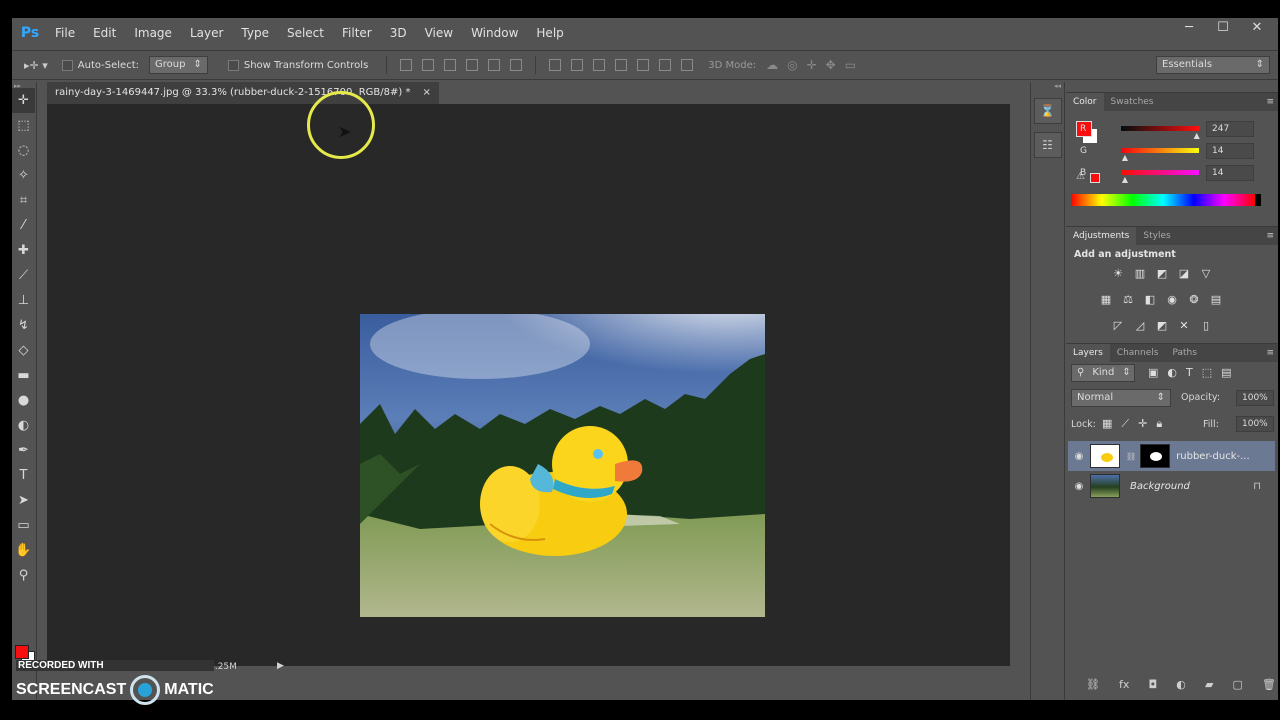 The height and width of the screenshot is (720, 1280). I want to click on move-tool-icon: ✛, so click(23, 100).